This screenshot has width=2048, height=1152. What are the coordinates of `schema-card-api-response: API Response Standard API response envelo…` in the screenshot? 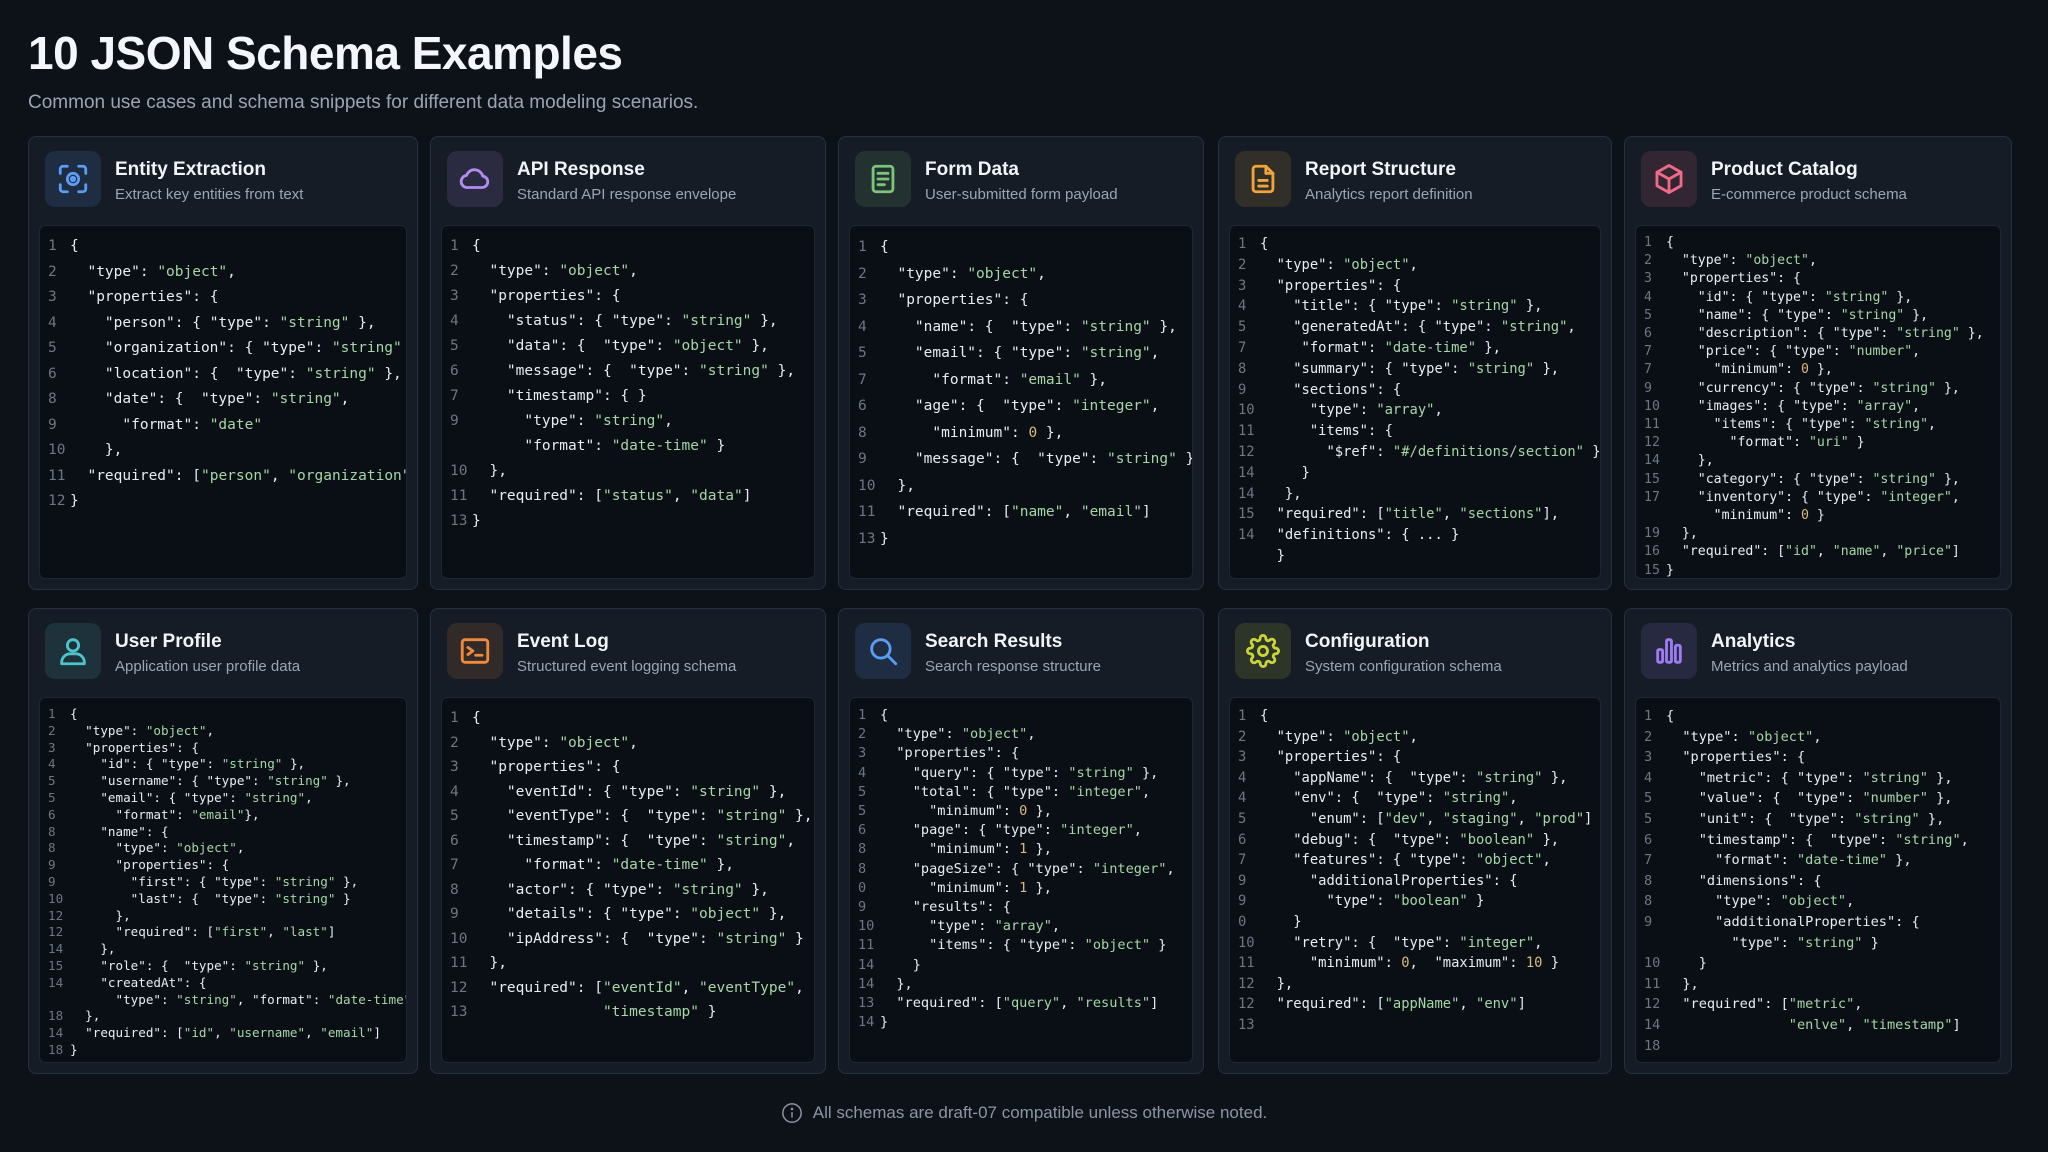 It's located at (628, 363).